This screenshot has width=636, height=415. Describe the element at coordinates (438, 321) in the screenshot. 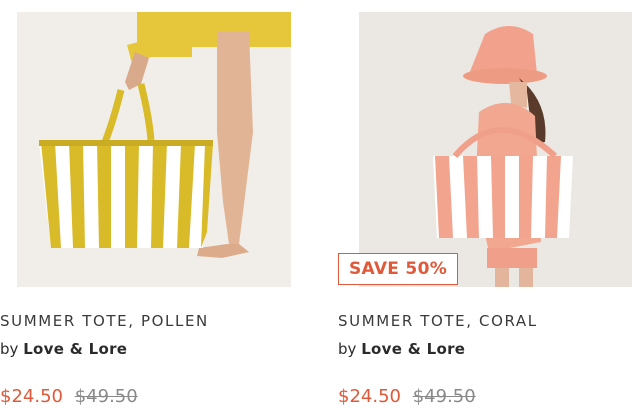

I see `product-title: SUMMER TOTE, CORAL` at that location.